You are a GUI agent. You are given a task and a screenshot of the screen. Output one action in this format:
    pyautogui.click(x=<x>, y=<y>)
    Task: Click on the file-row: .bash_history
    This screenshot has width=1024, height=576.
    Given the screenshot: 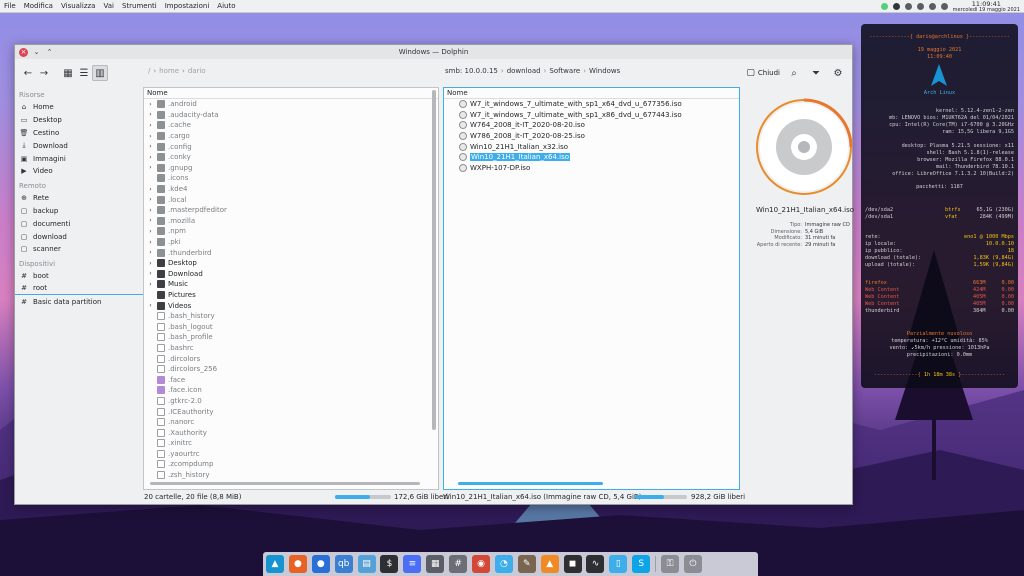 What is the action you would take?
    pyautogui.click(x=291, y=316)
    